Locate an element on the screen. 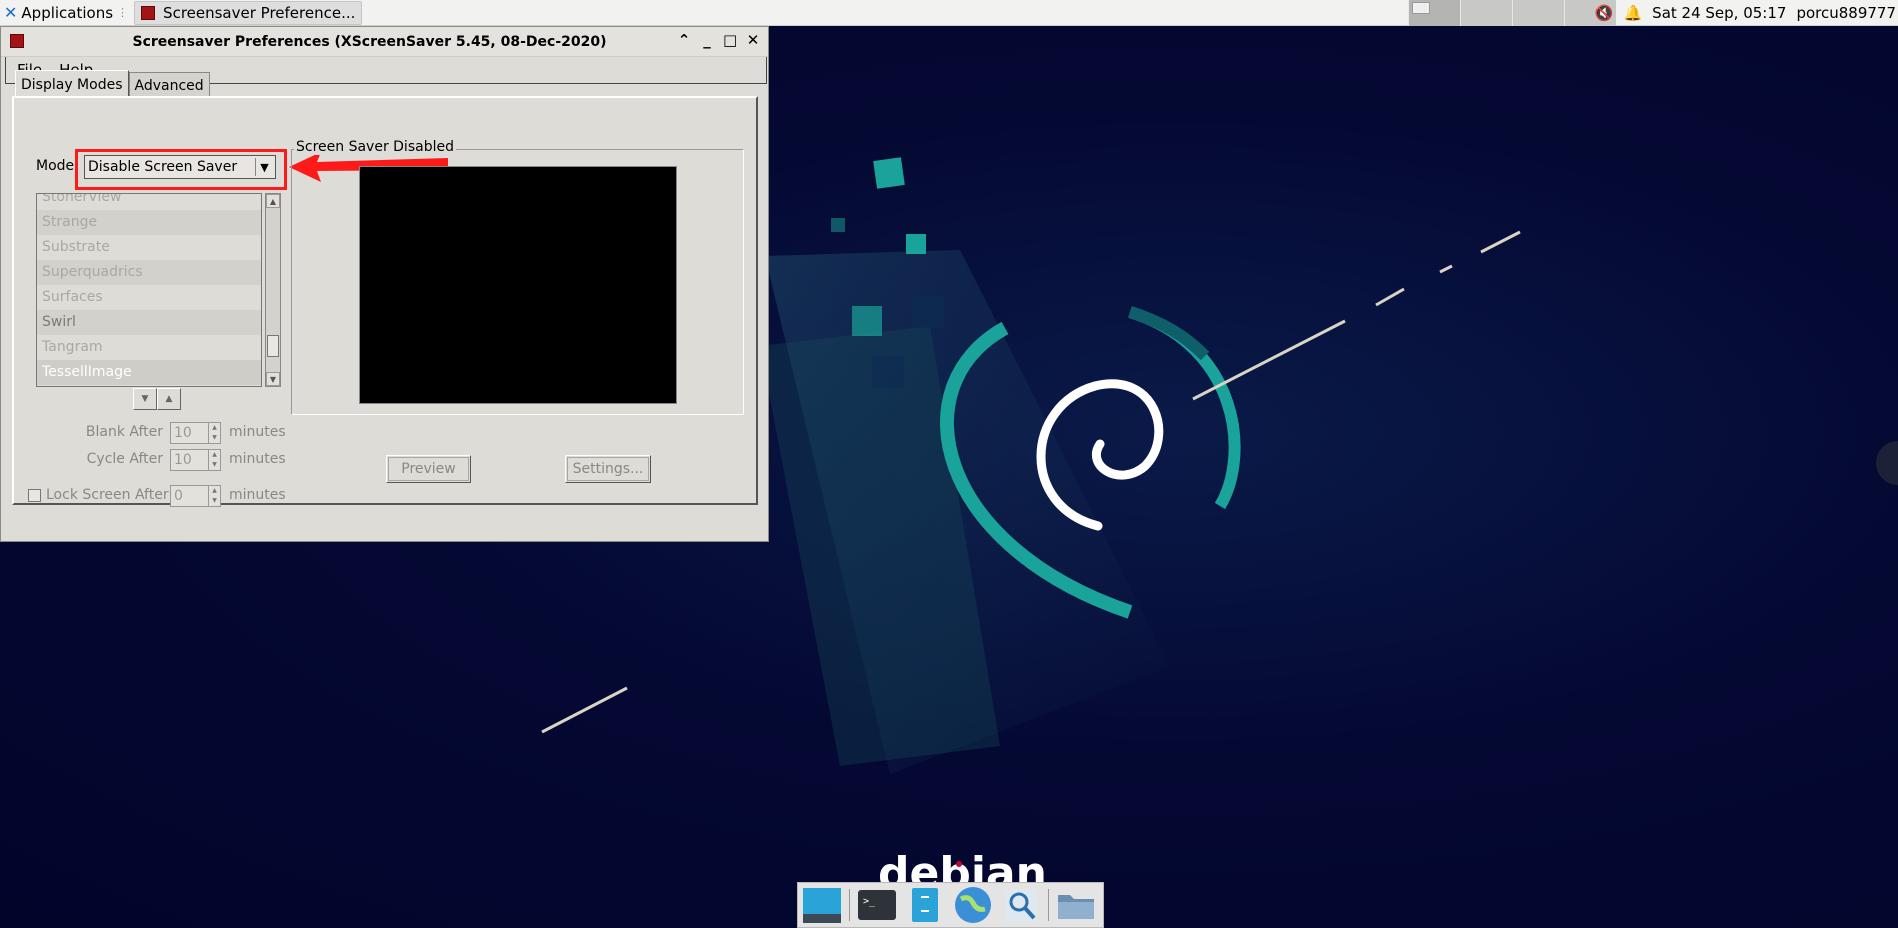 The height and width of the screenshot is (928, 1898). user-name: porcu889777 is located at coordinates (1846, 13).